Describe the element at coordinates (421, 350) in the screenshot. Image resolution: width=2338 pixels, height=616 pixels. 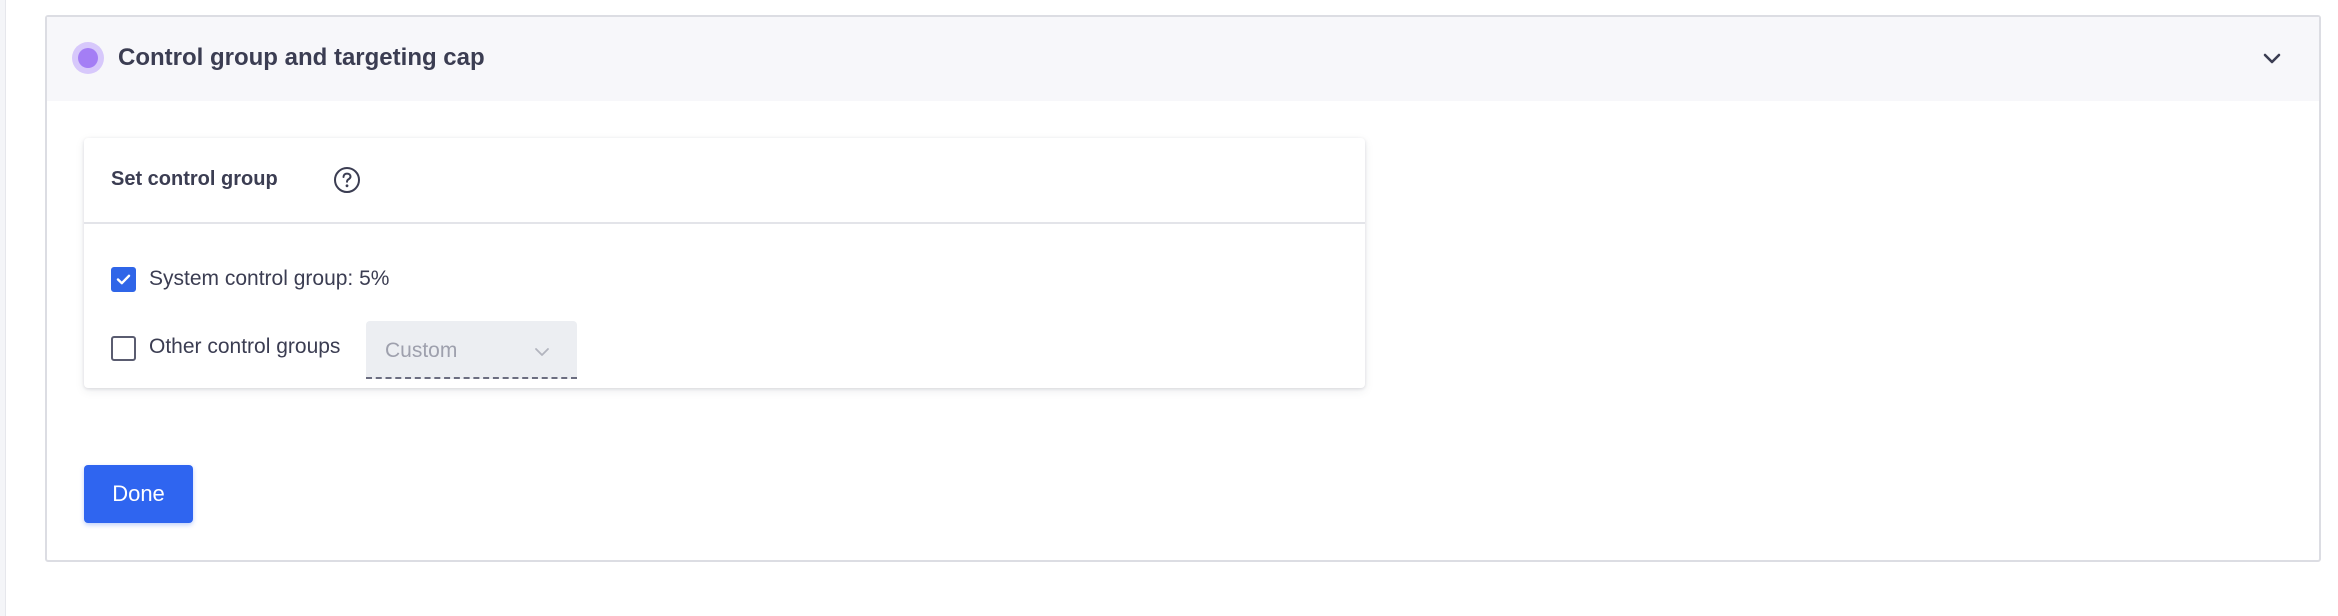
I see `select-value: Custom` at that location.